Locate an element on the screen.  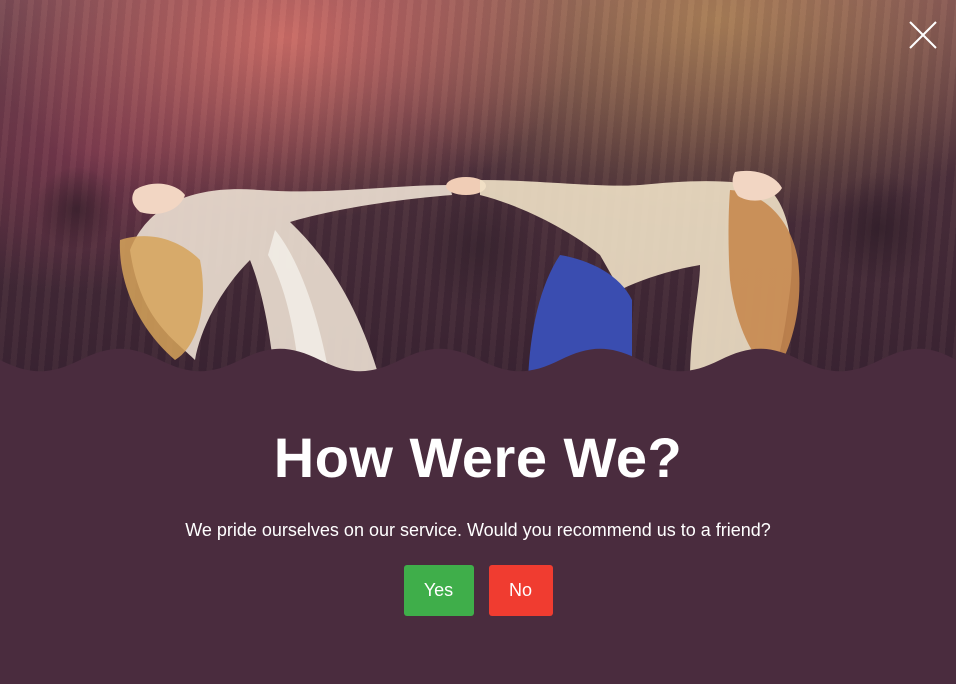
close-icon is located at coordinates (923, 35).